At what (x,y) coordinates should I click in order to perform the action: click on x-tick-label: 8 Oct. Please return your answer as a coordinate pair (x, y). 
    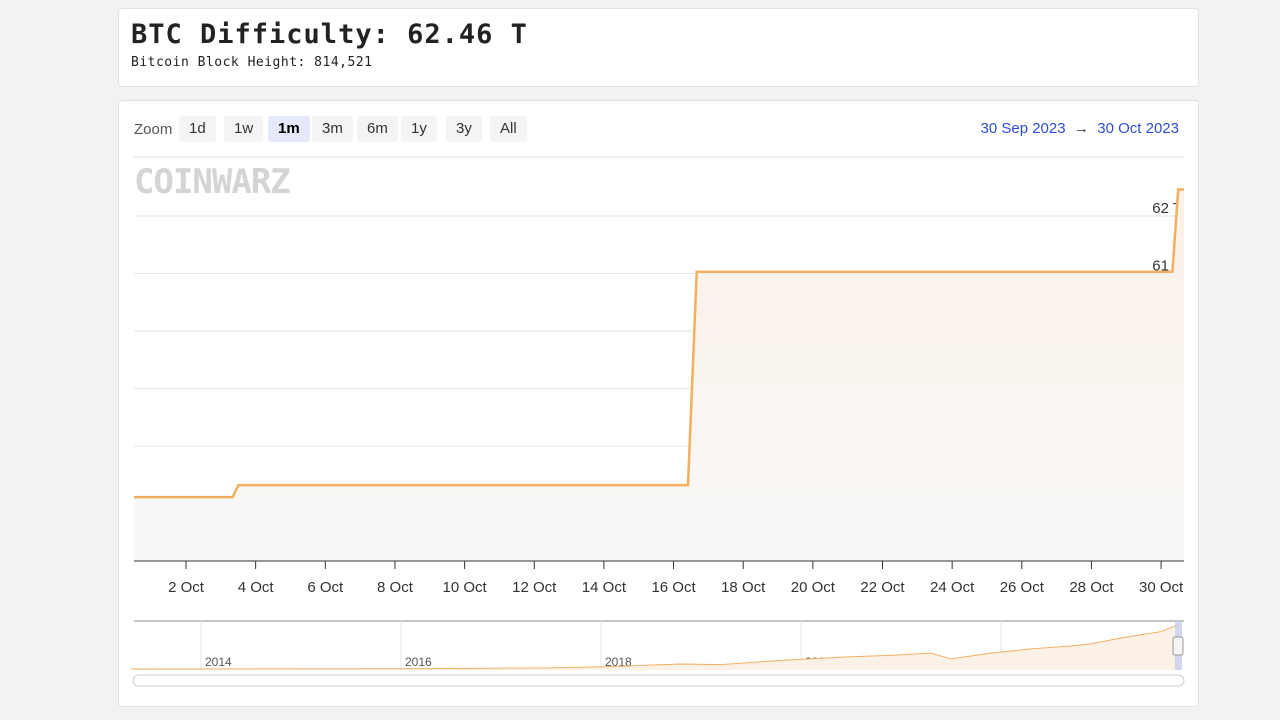
    Looking at the image, I should click on (395, 587).